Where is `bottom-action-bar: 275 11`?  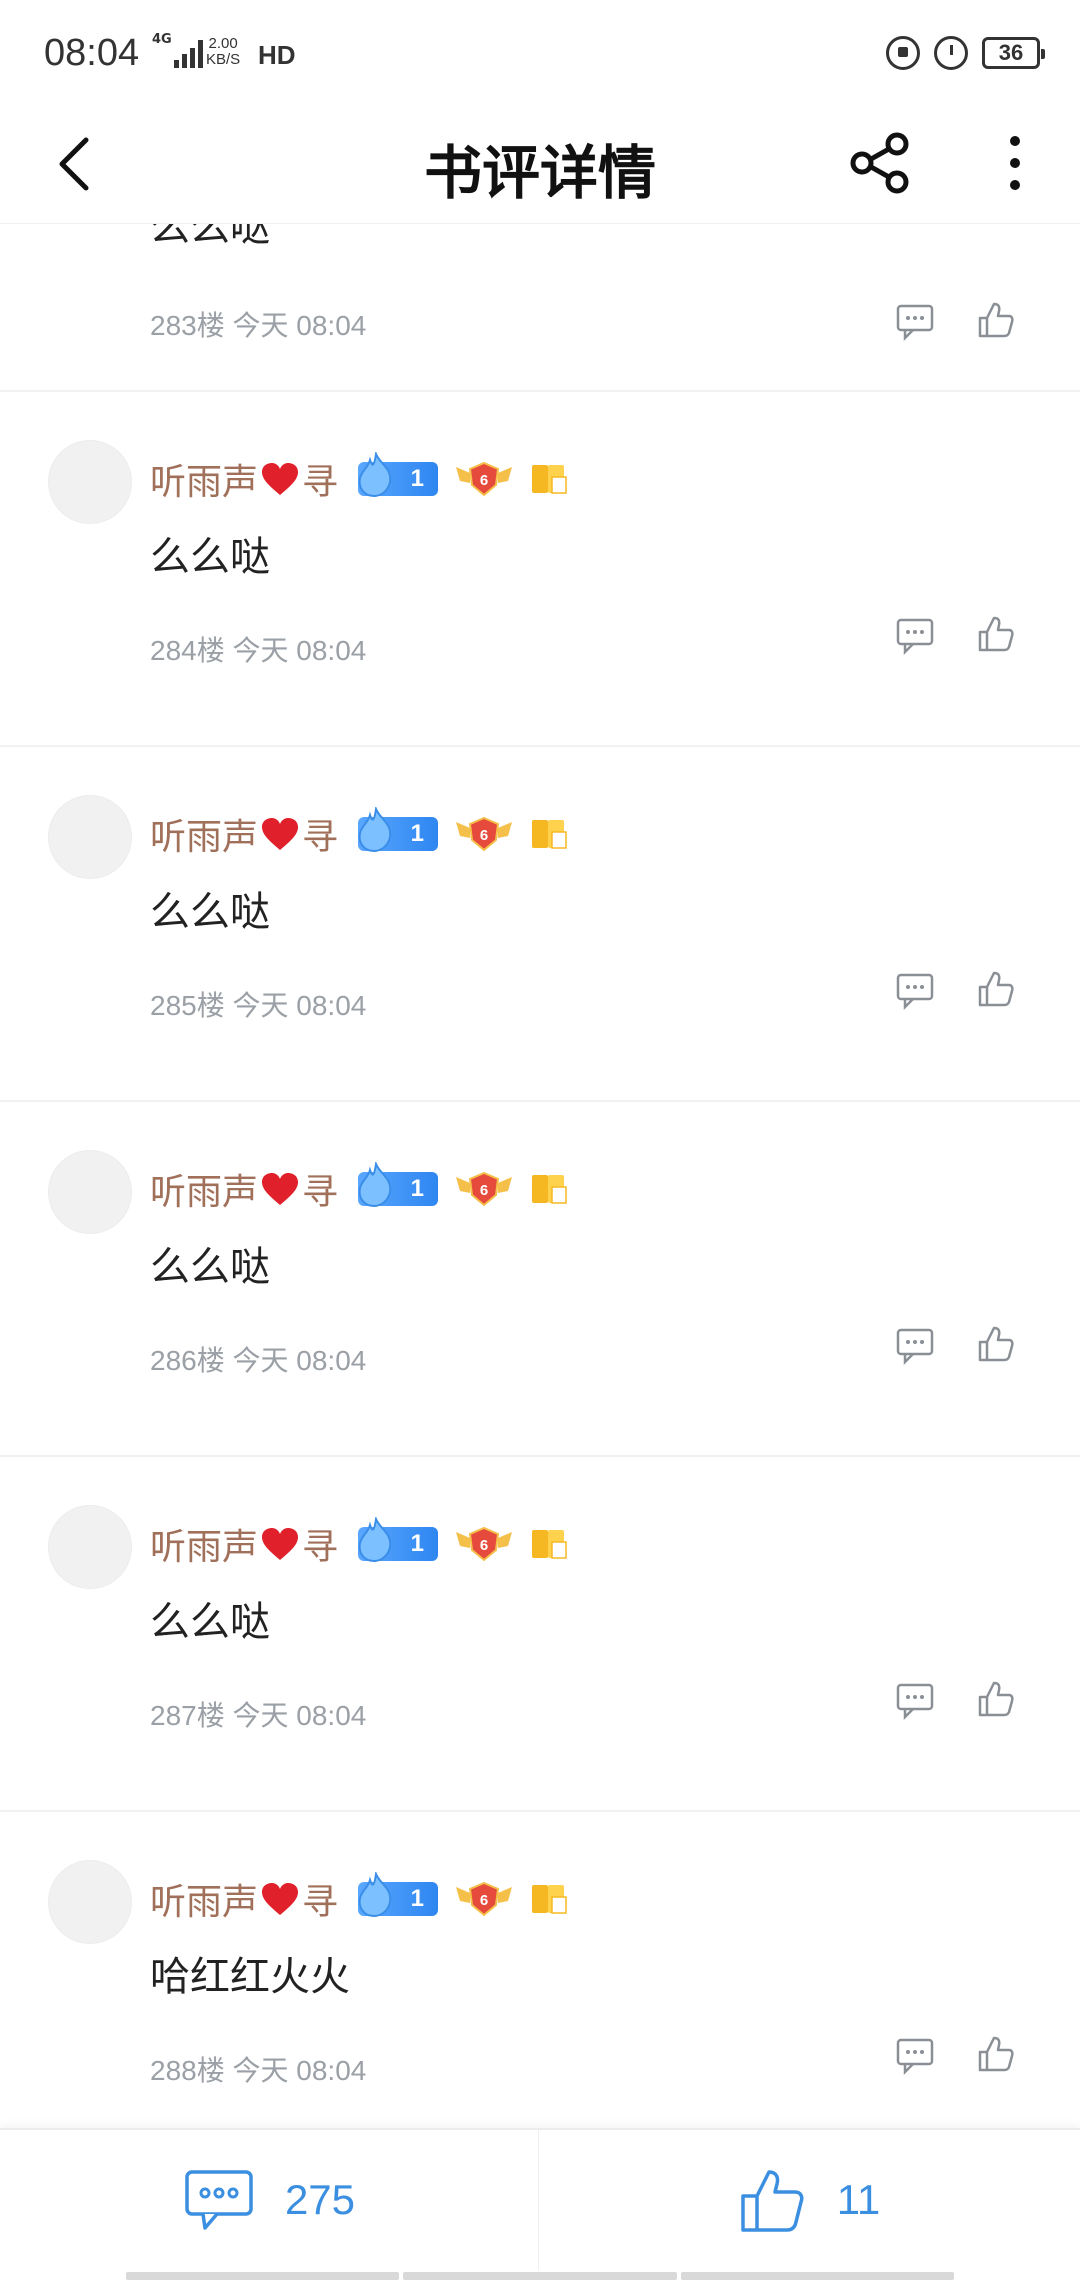 bottom-action-bar: 275 11 is located at coordinates (540, 2204).